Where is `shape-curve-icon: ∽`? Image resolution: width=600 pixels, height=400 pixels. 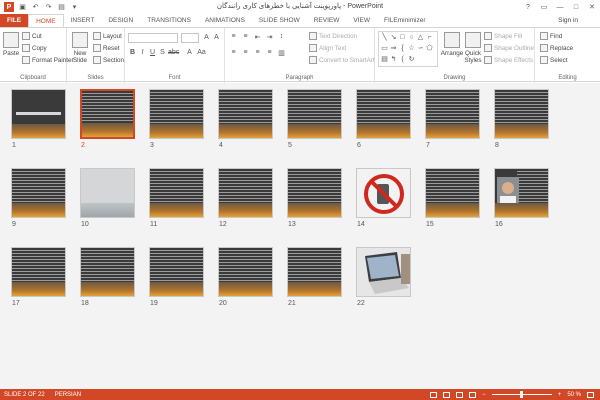 shape-curve-icon: ∽ is located at coordinates (420, 48).